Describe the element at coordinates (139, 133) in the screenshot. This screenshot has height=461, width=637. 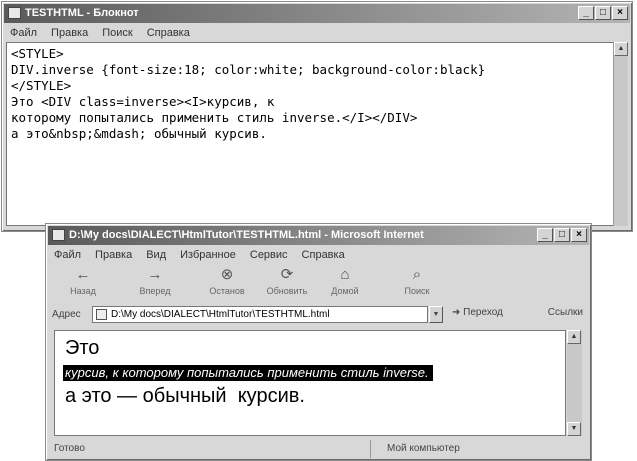
I see `code-line: а это&nbsp;&mdash; обычный курсив.` at that location.